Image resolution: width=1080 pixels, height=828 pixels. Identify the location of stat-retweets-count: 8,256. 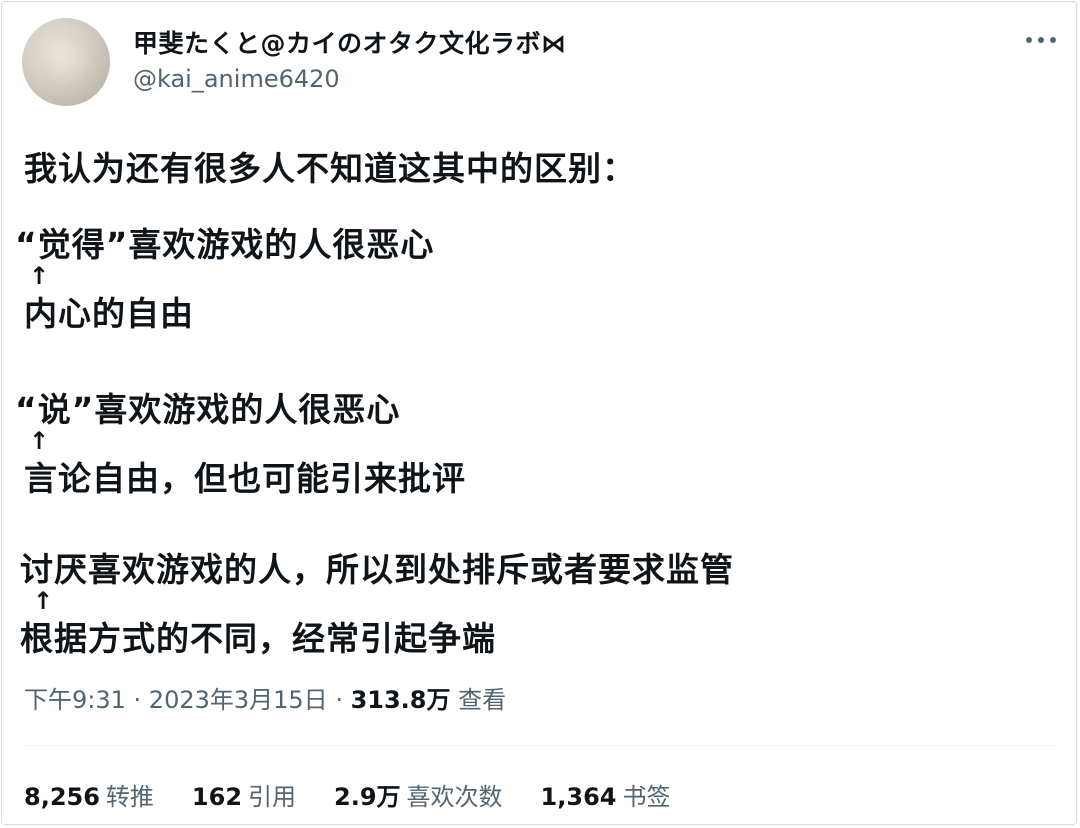
(62, 797).